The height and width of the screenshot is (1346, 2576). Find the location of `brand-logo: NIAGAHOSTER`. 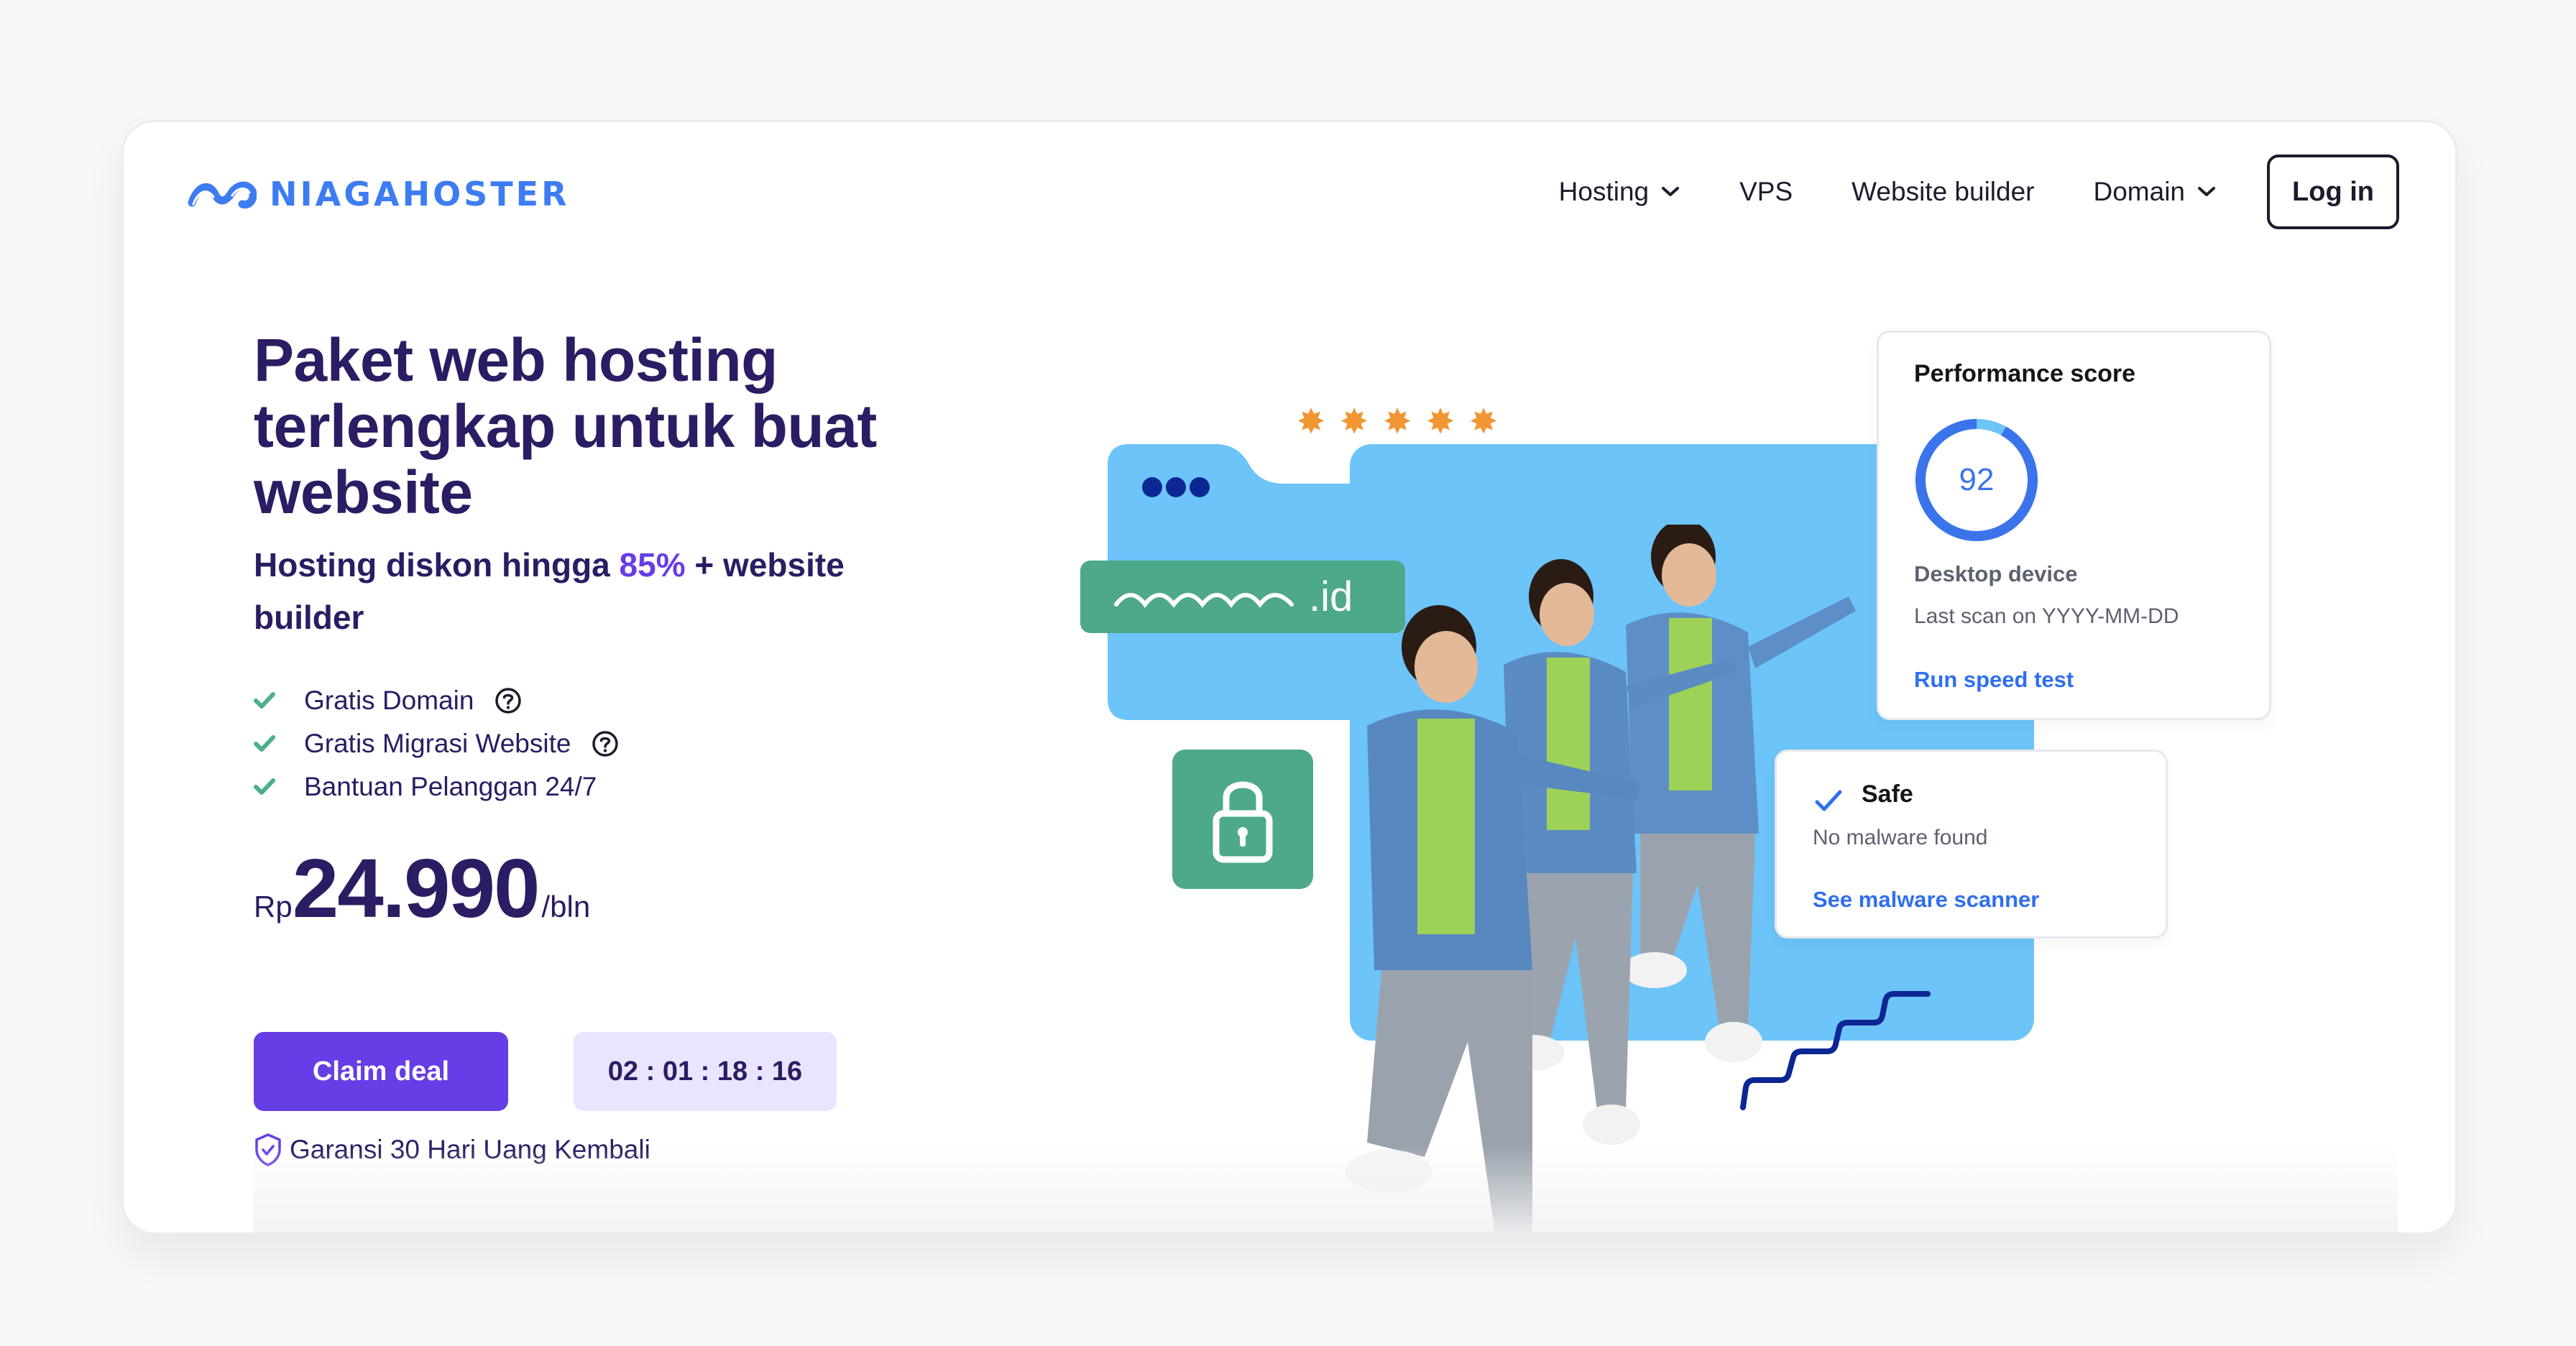

brand-logo: NIAGAHOSTER is located at coordinates (379, 194).